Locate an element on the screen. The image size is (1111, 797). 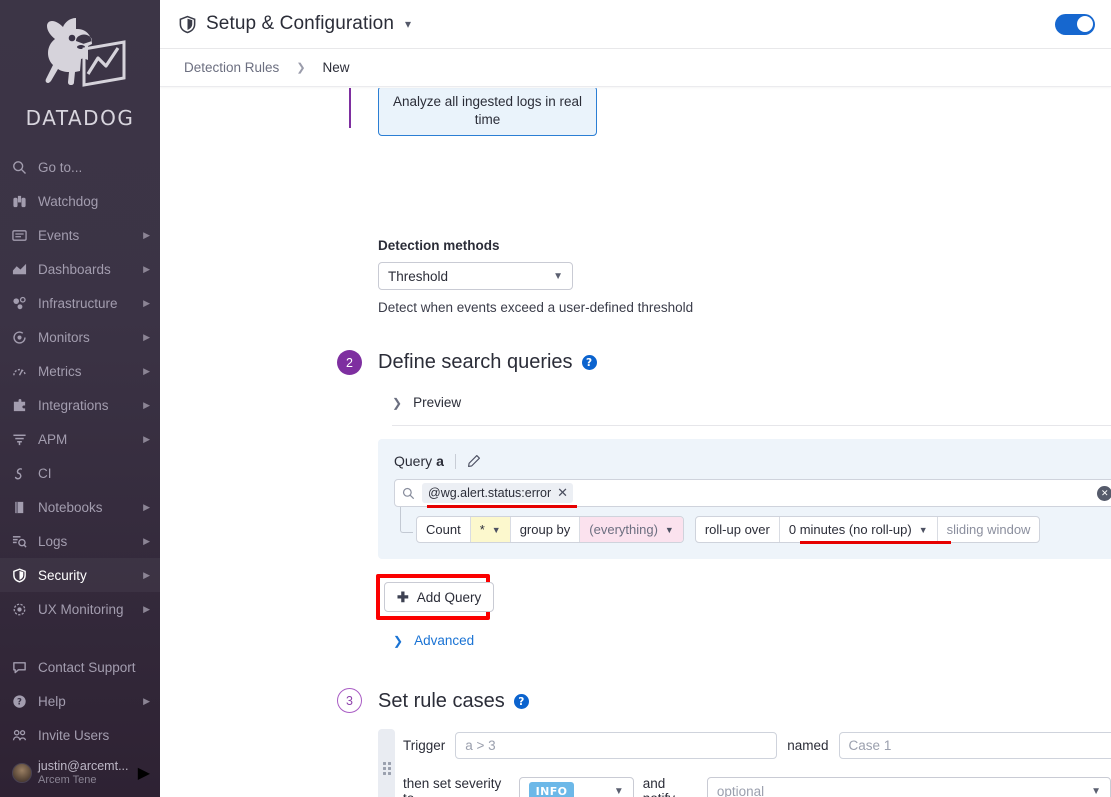
step-3-title: Set rule cases ? is located at coordinates (453, 701).